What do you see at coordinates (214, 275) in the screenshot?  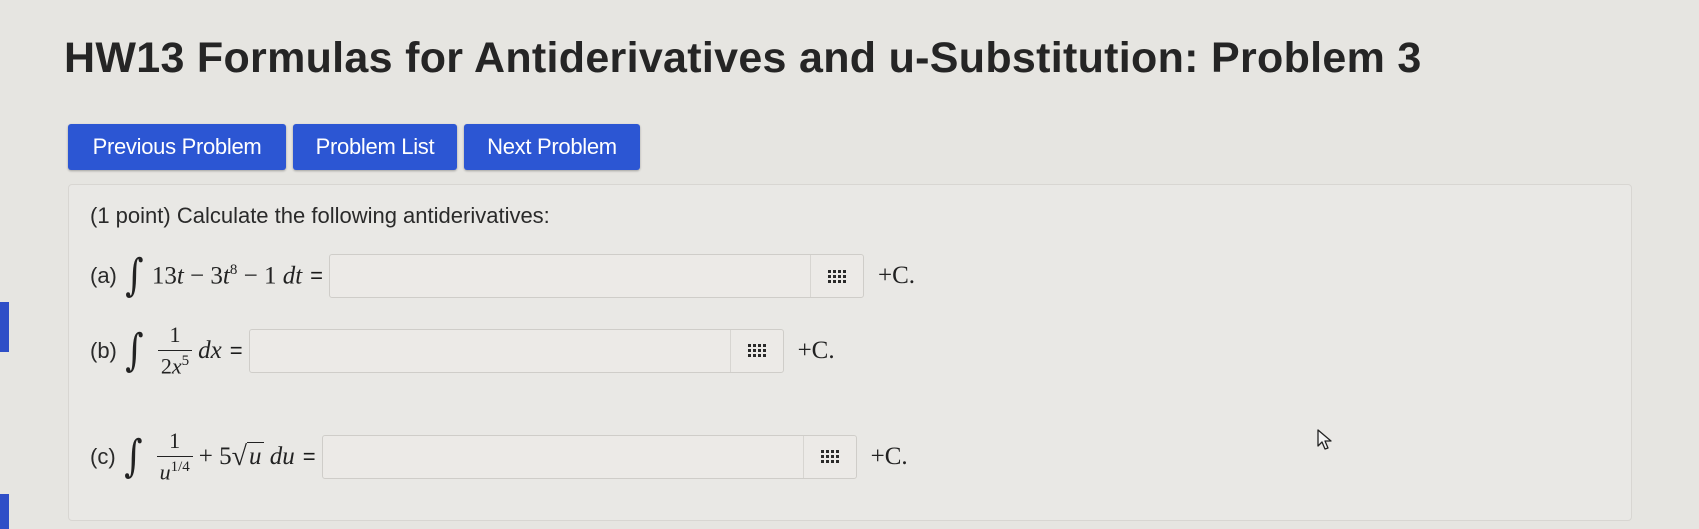 I see `part-a-expression: ∫ 13t − 3t8 − 1 dt` at bounding box center [214, 275].